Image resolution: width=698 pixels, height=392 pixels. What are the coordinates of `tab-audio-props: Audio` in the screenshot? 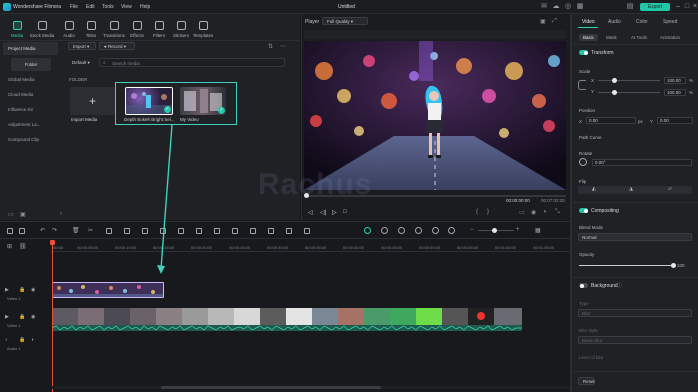 It's located at (614, 22).